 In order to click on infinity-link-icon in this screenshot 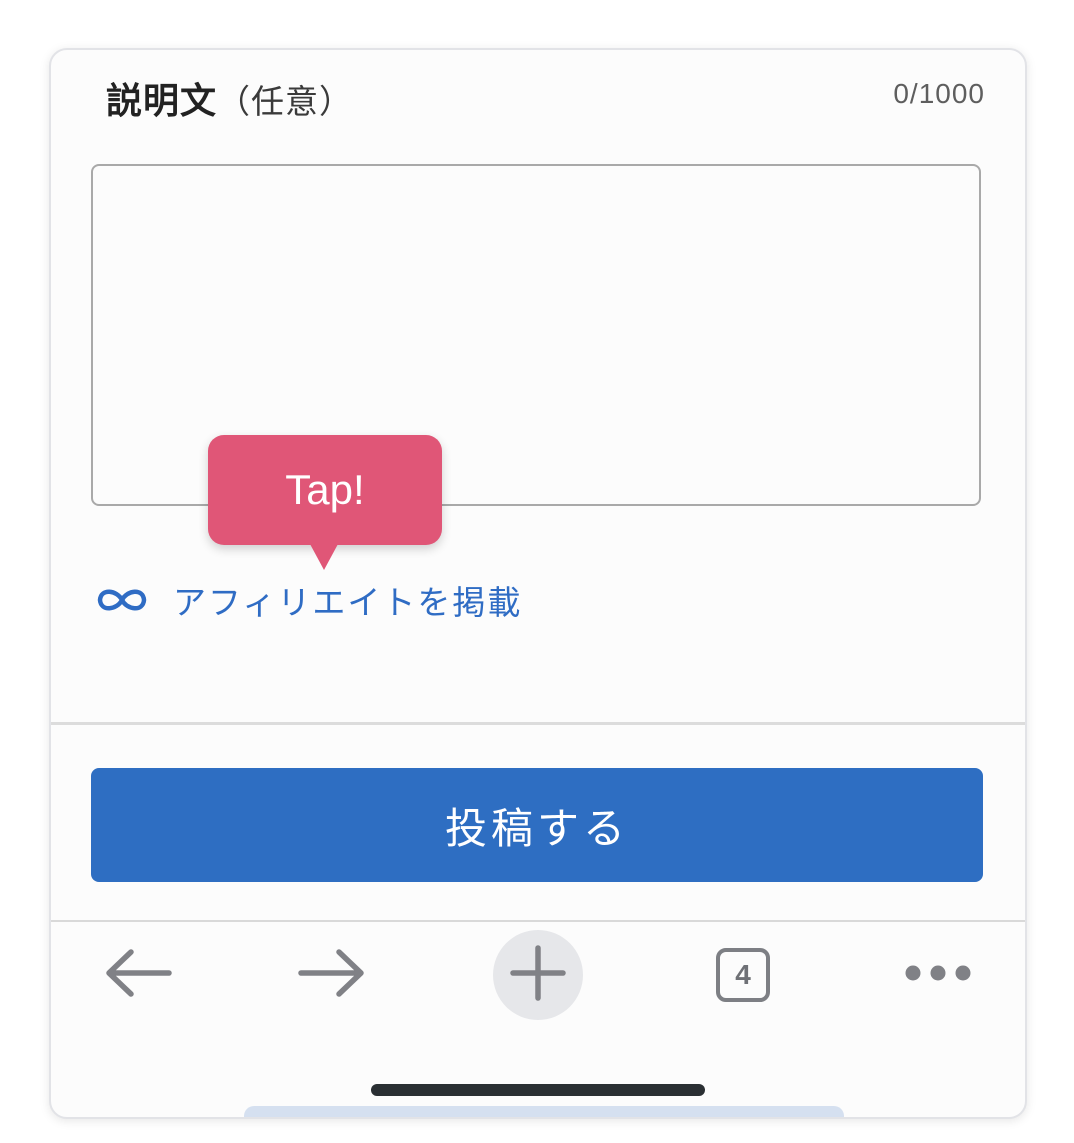, I will do `click(122, 600)`.